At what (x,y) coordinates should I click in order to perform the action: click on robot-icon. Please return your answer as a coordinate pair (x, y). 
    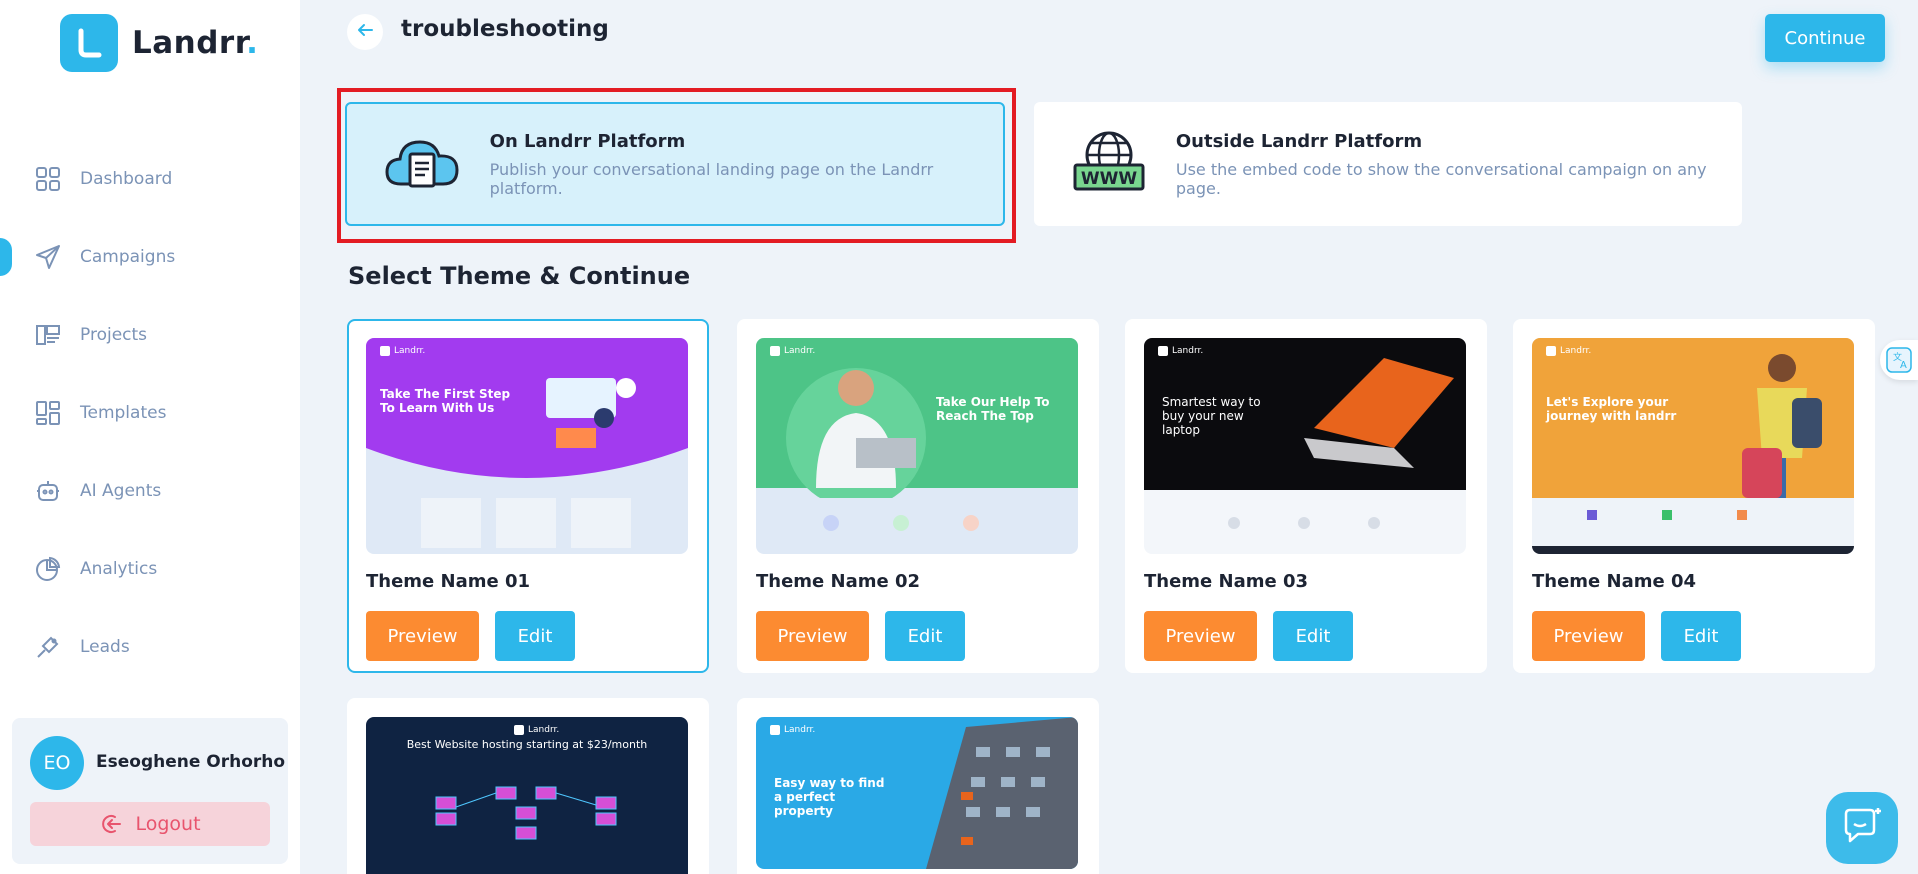
    Looking at the image, I should click on (48, 491).